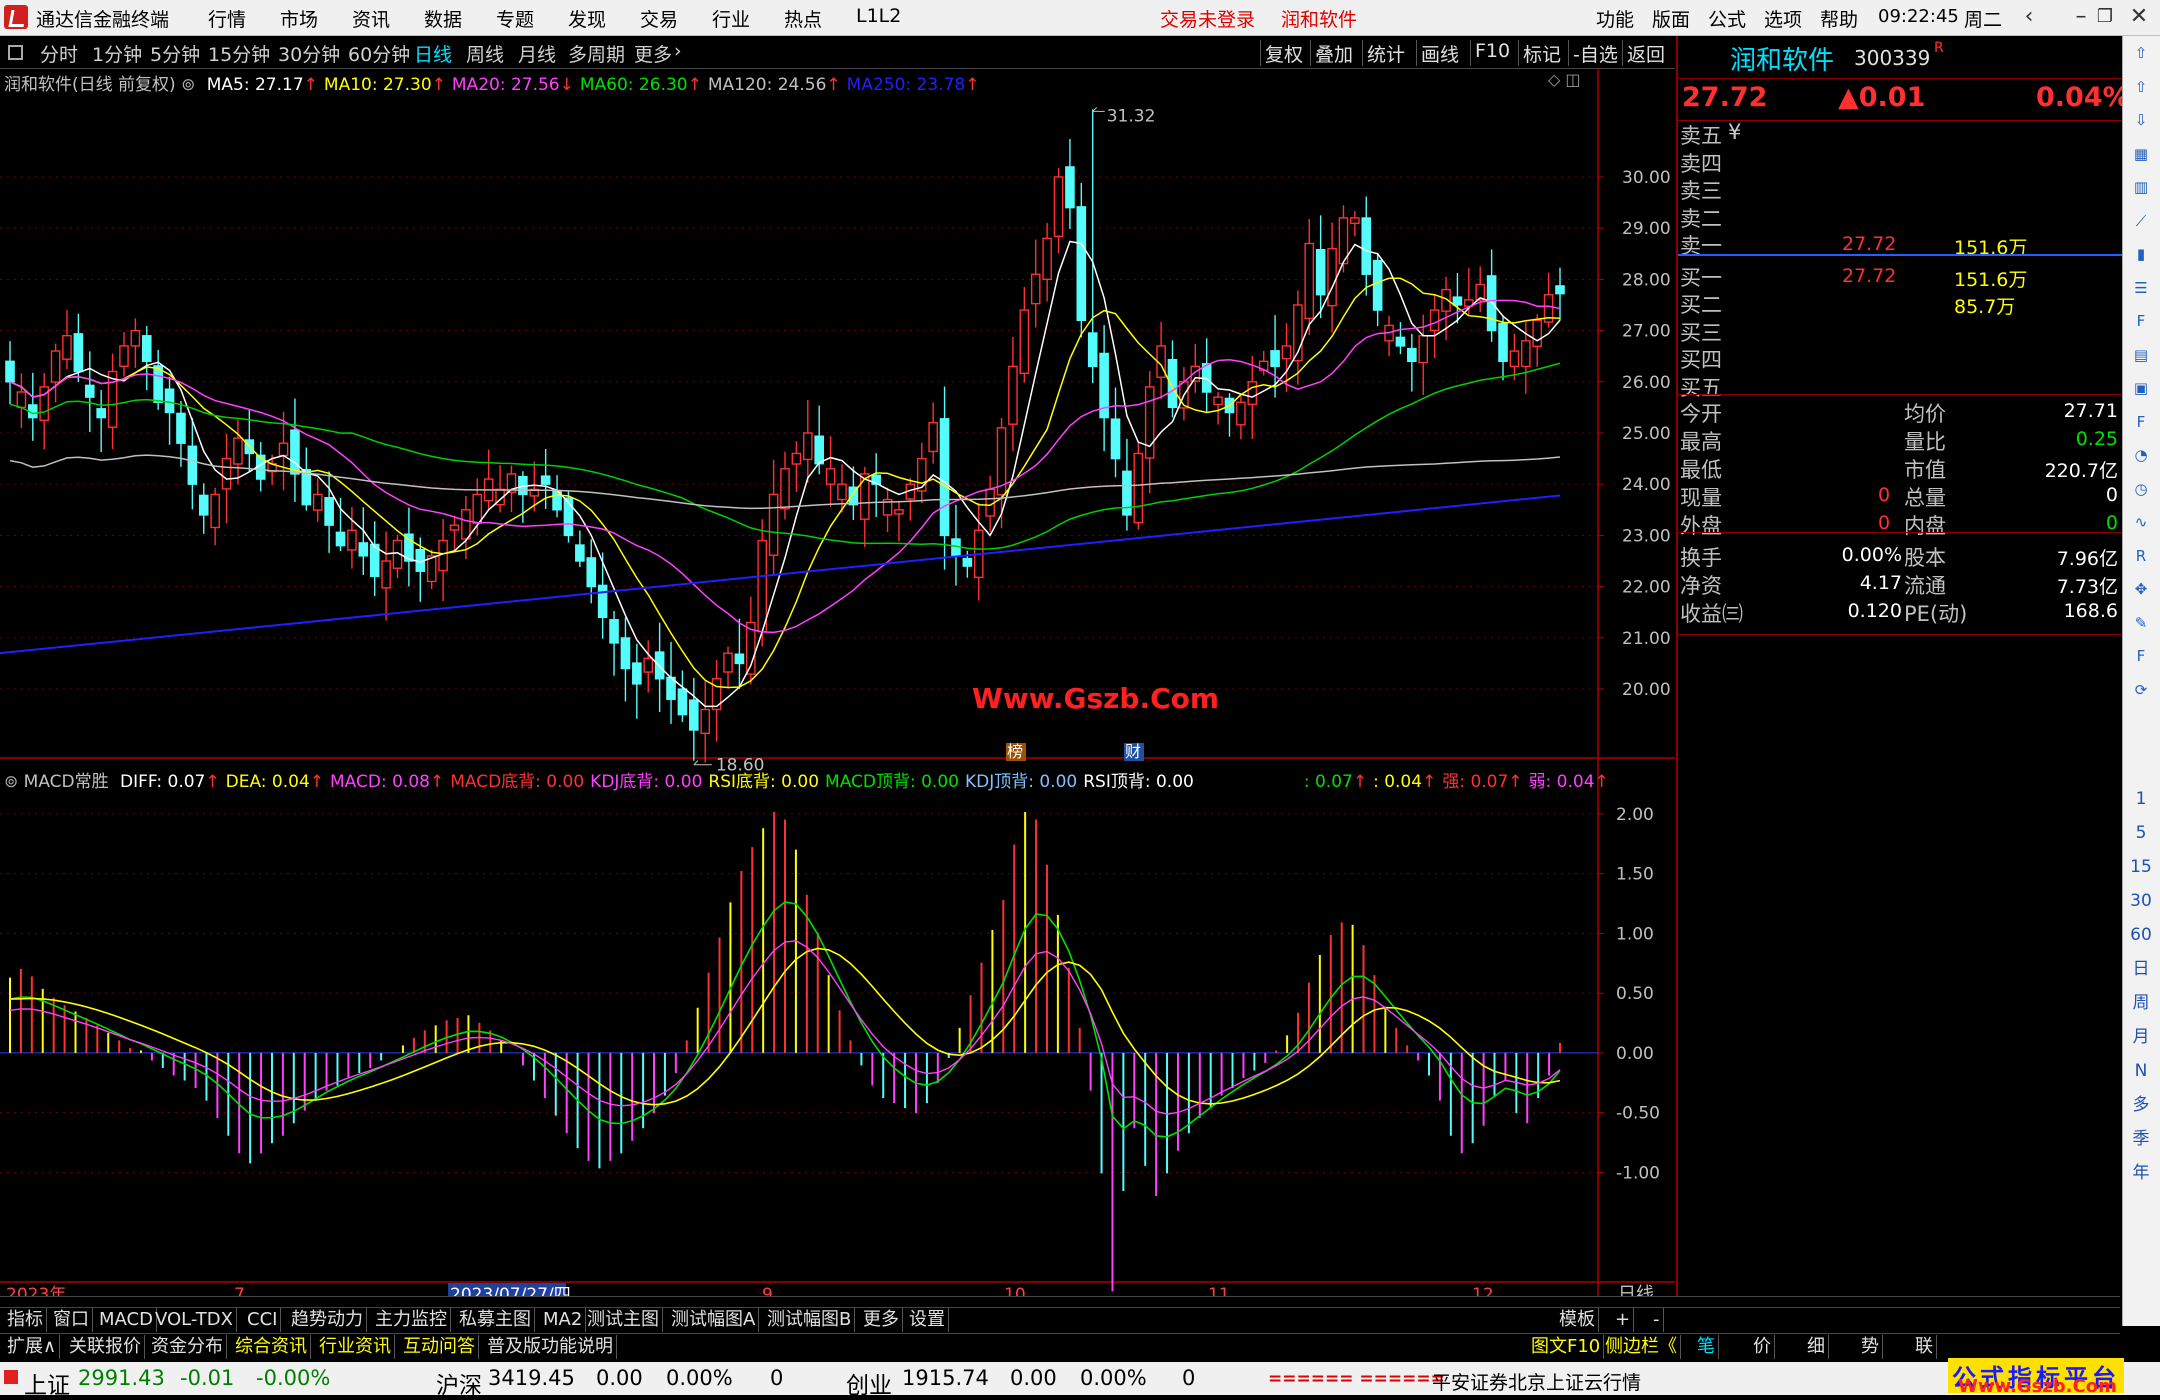 The height and width of the screenshot is (1400, 2160). Describe the element at coordinates (1564, 79) in the screenshot. I see `panel-toggle-icon: ◇ ◫` at that location.